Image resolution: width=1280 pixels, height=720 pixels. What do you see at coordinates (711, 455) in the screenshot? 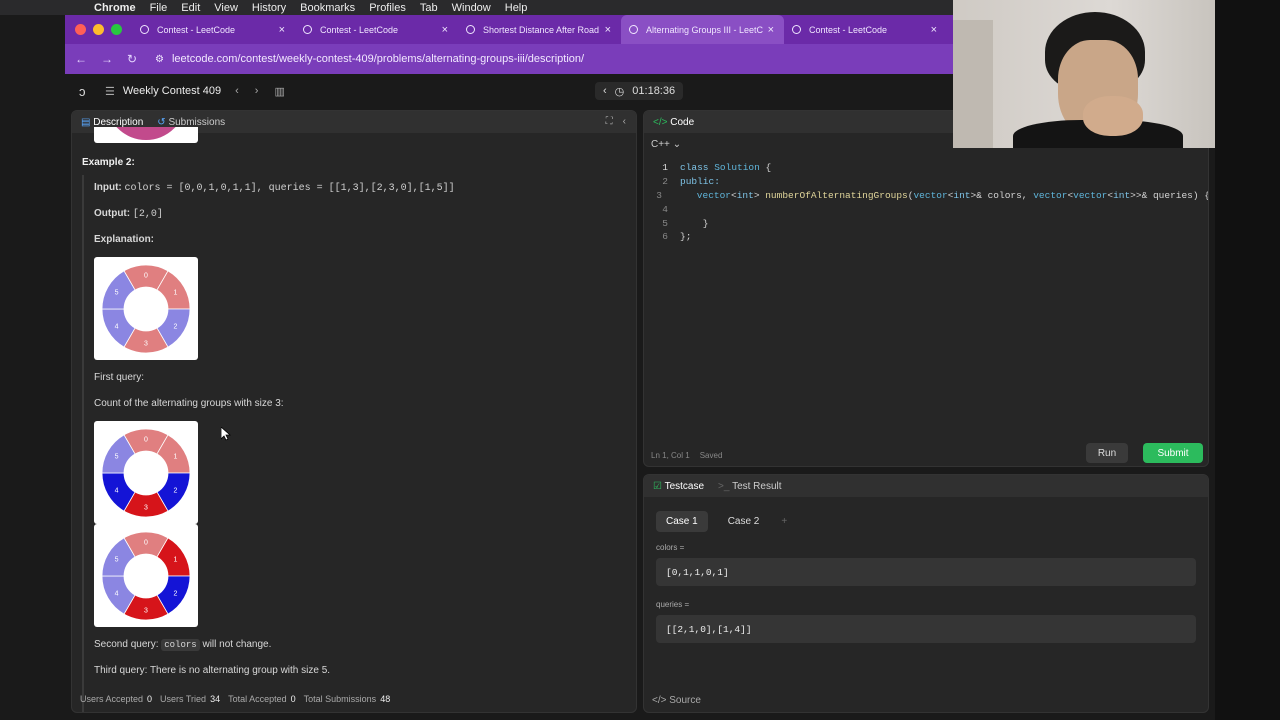
I see `saved-status: Saved` at bounding box center [711, 455].